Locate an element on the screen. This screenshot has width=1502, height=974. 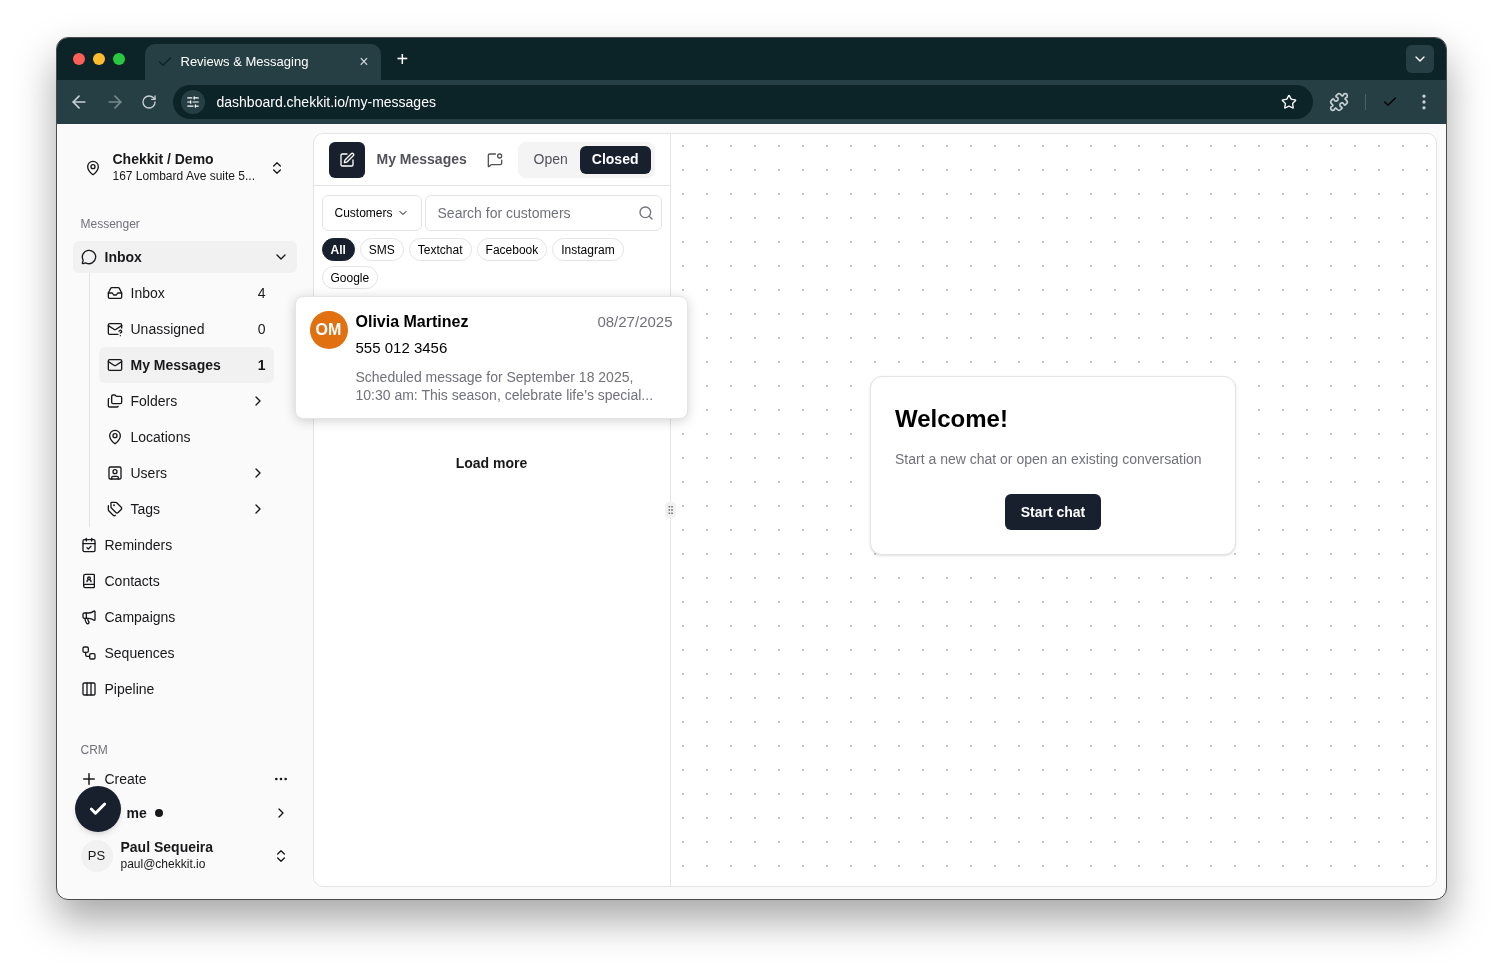
resize-handle is located at coordinates (670, 510).